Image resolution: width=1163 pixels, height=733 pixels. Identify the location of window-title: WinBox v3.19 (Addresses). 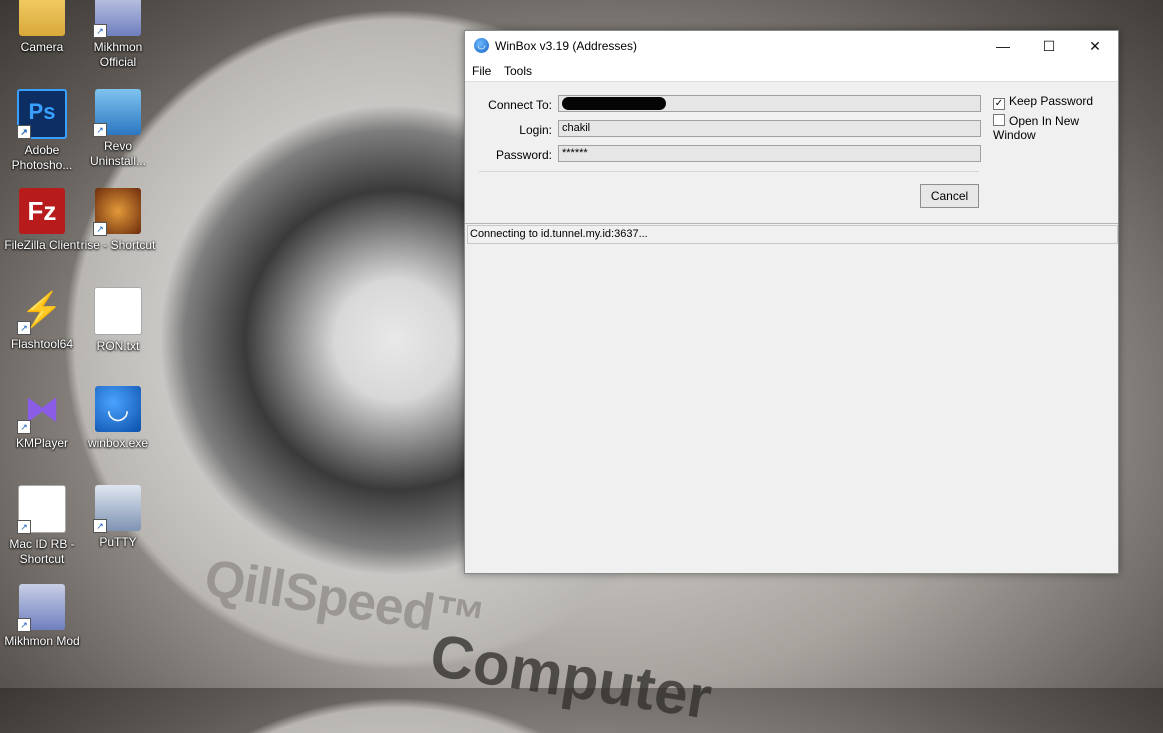
(566, 46).